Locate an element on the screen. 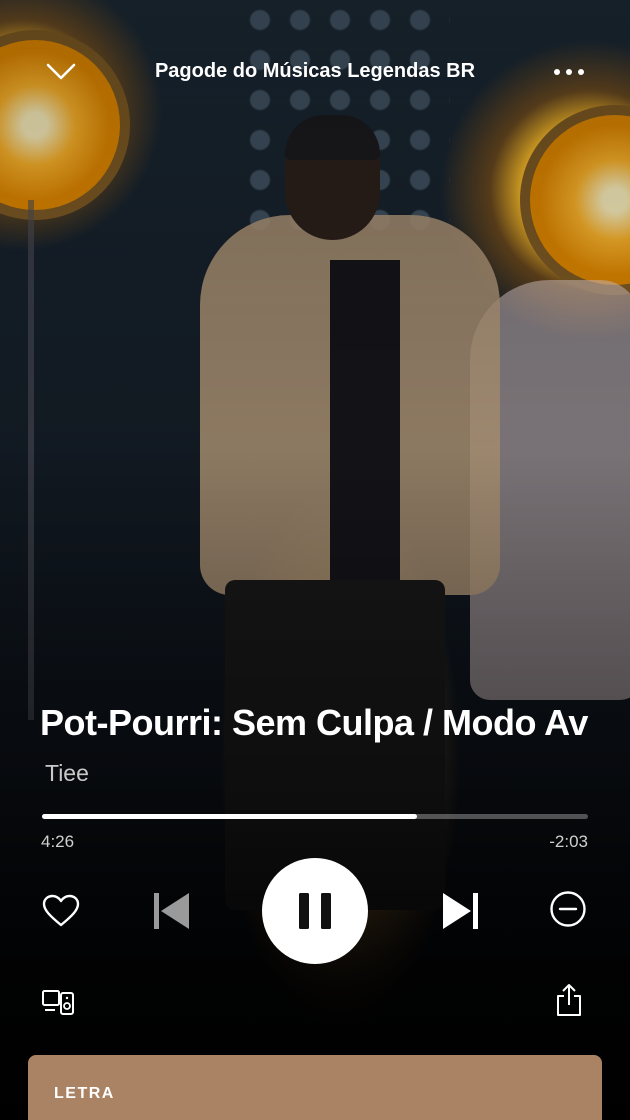  chevron-down-icon is located at coordinates (61, 71).